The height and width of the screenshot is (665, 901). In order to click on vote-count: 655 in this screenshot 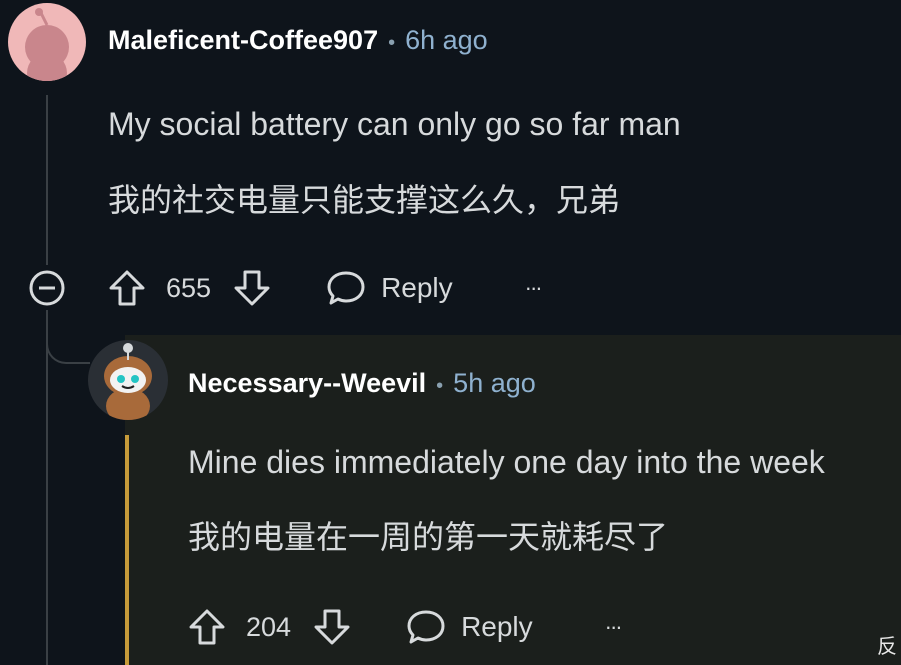, I will do `click(189, 287)`.